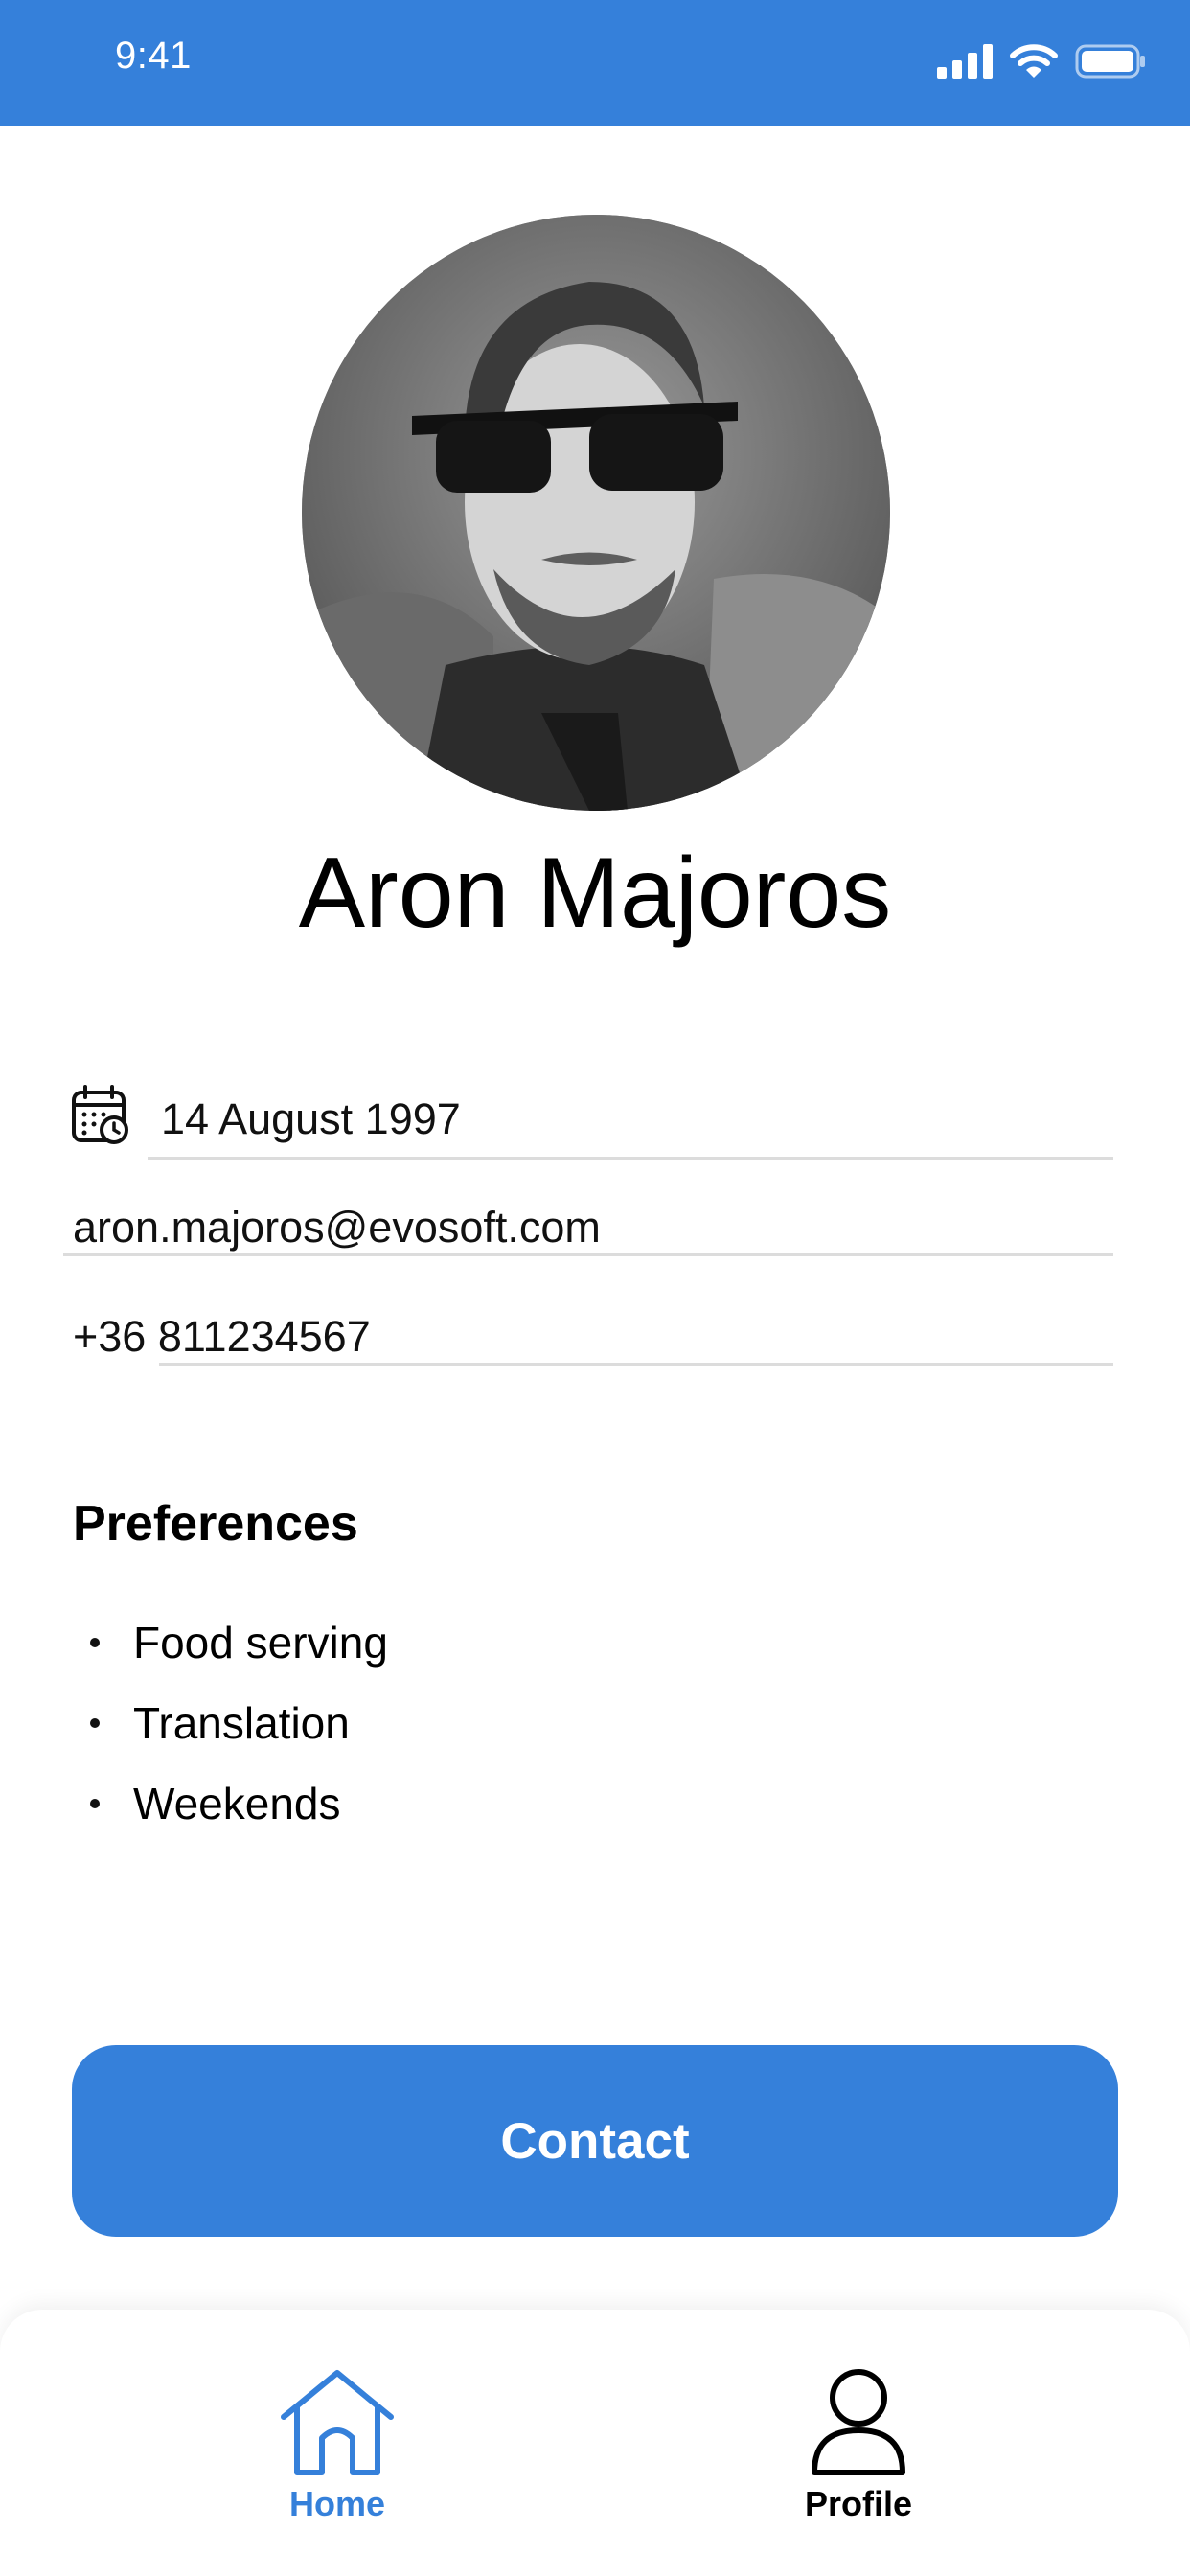  I want to click on email-value: aron.majoros@evosoft.com, so click(337, 1227).